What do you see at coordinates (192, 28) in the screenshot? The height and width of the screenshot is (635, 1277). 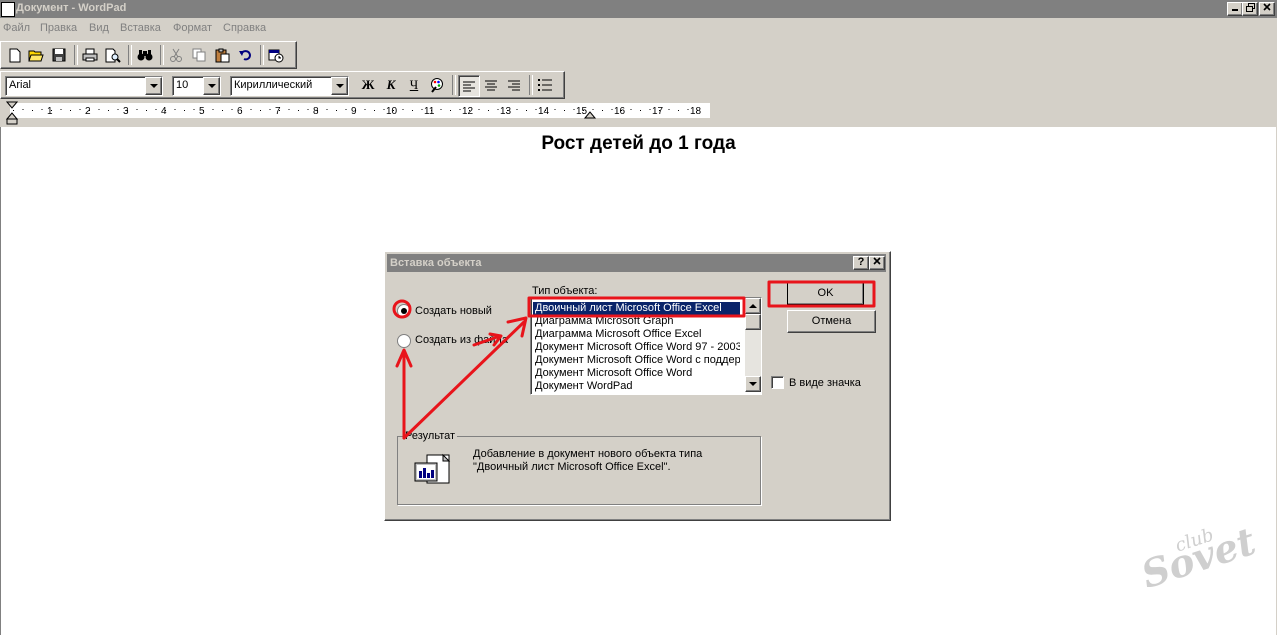 I see `menu-format: Формат` at bounding box center [192, 28].